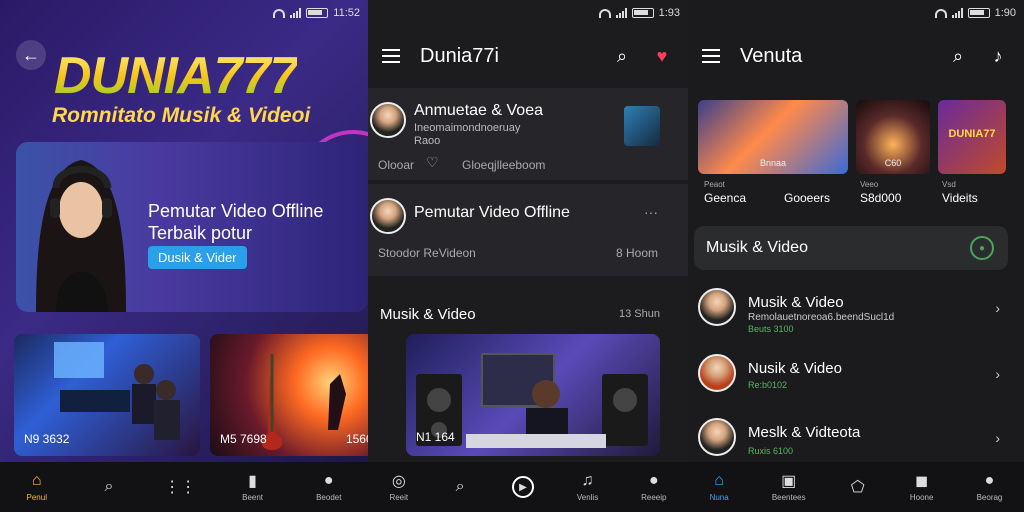  I want to click on hero-cta-button: Dusik & Vider, so click(197, 257).